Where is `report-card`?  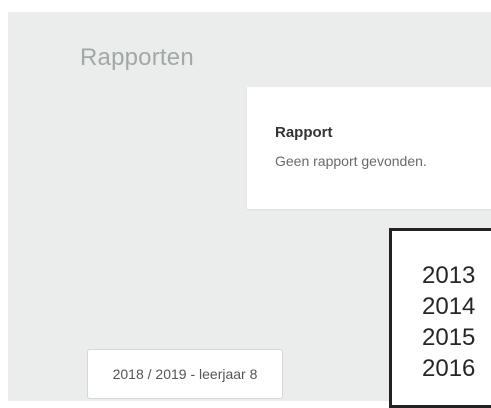 report-card is located at coordinates (369, 148).